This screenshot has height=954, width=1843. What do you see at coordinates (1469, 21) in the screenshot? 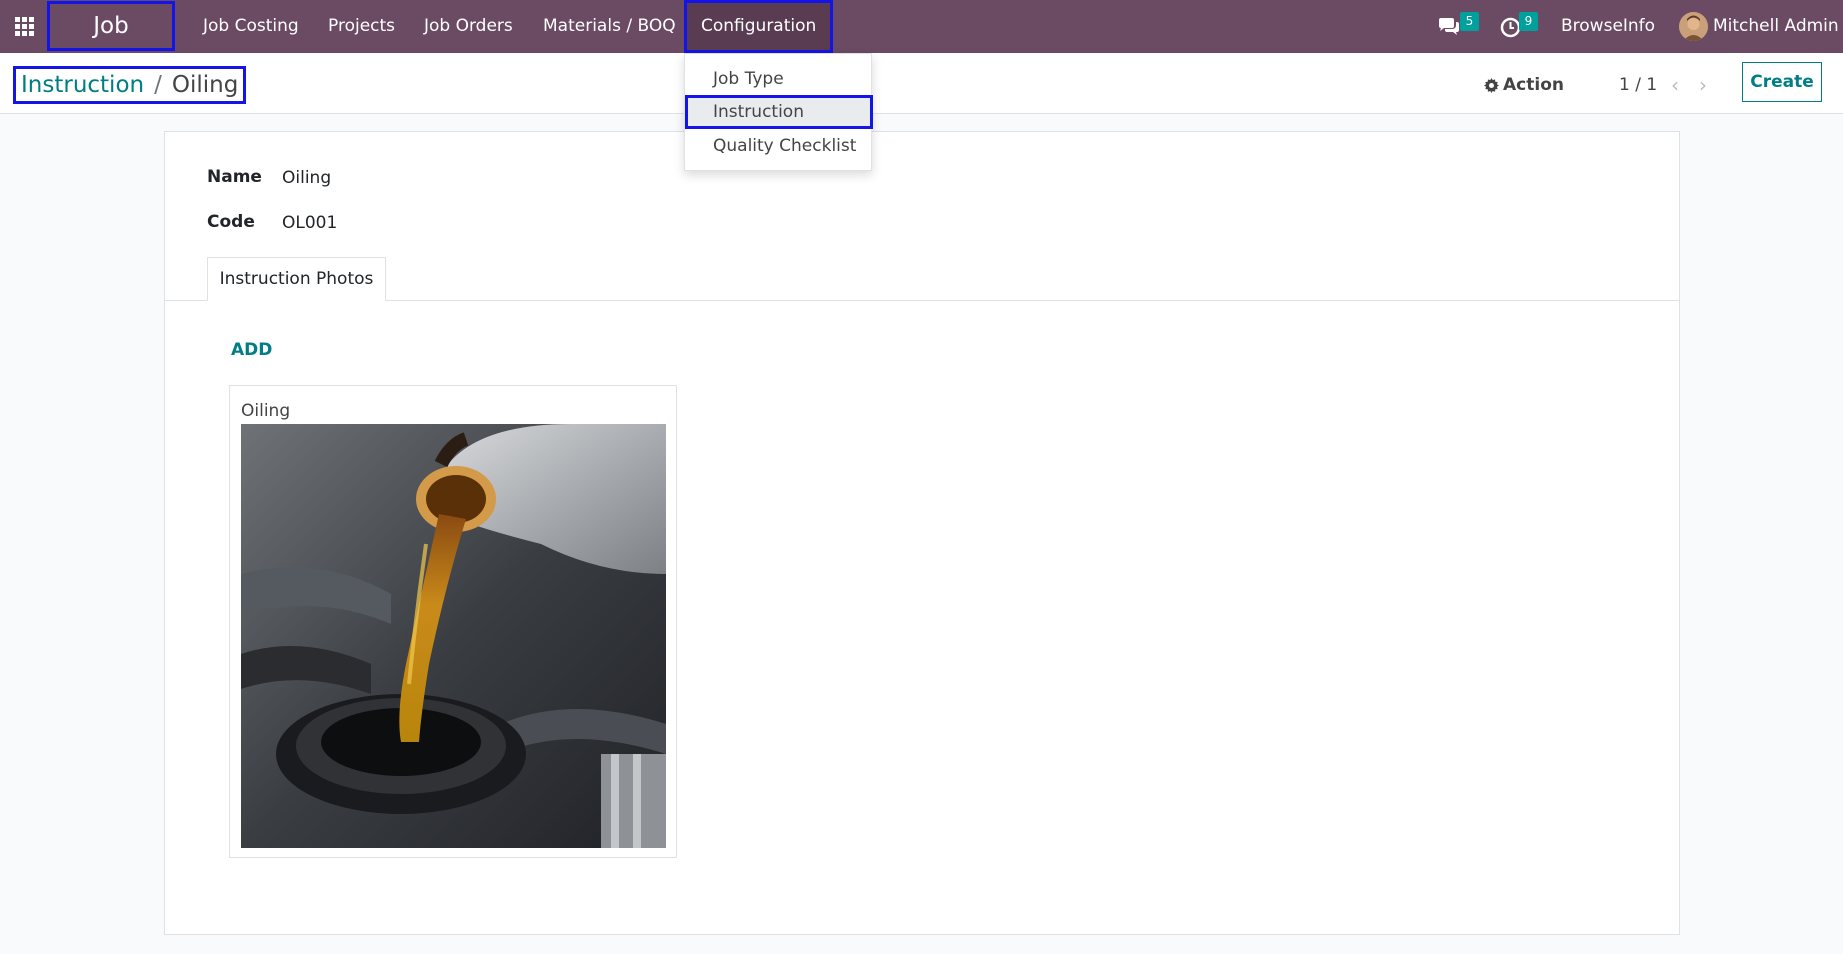
I see `messages-count-badge: 5` at bounding box center [1469, 21].